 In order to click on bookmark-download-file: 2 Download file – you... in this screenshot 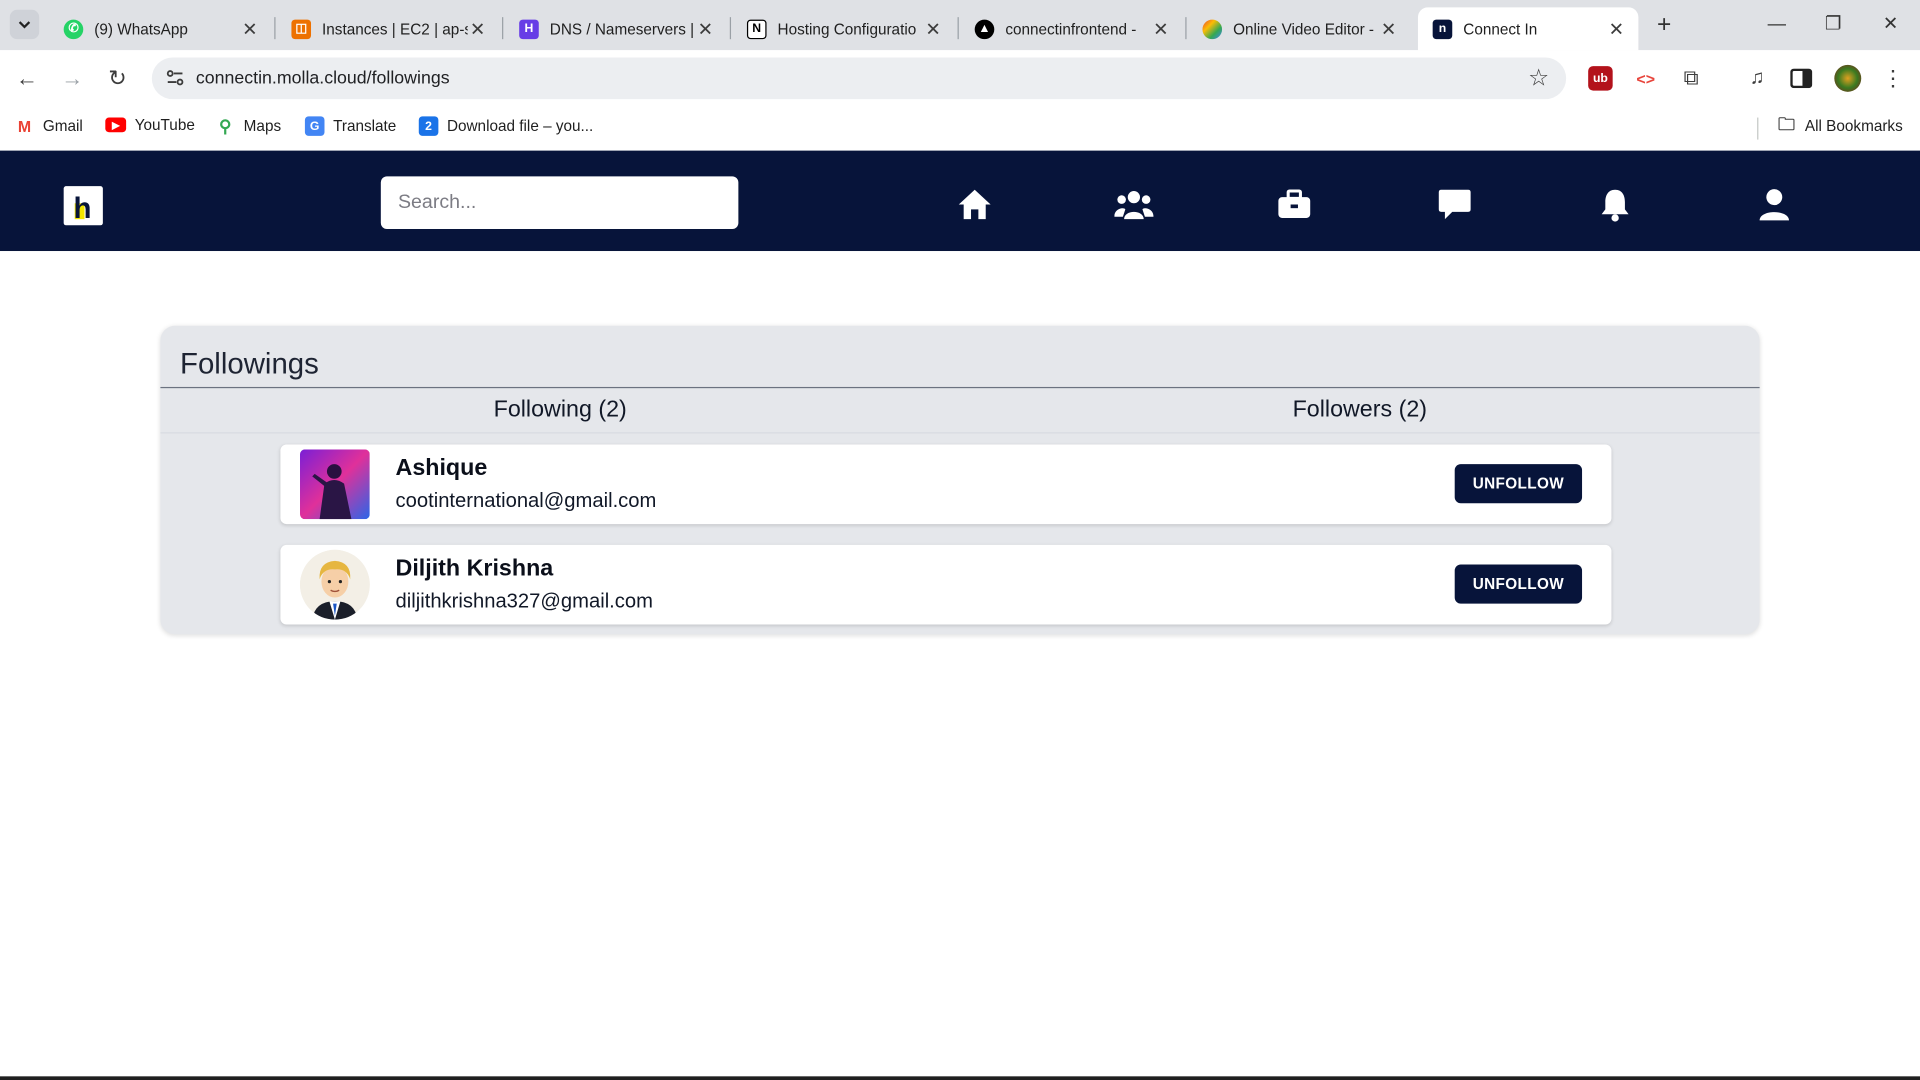, I will do `click(506, 126)`.